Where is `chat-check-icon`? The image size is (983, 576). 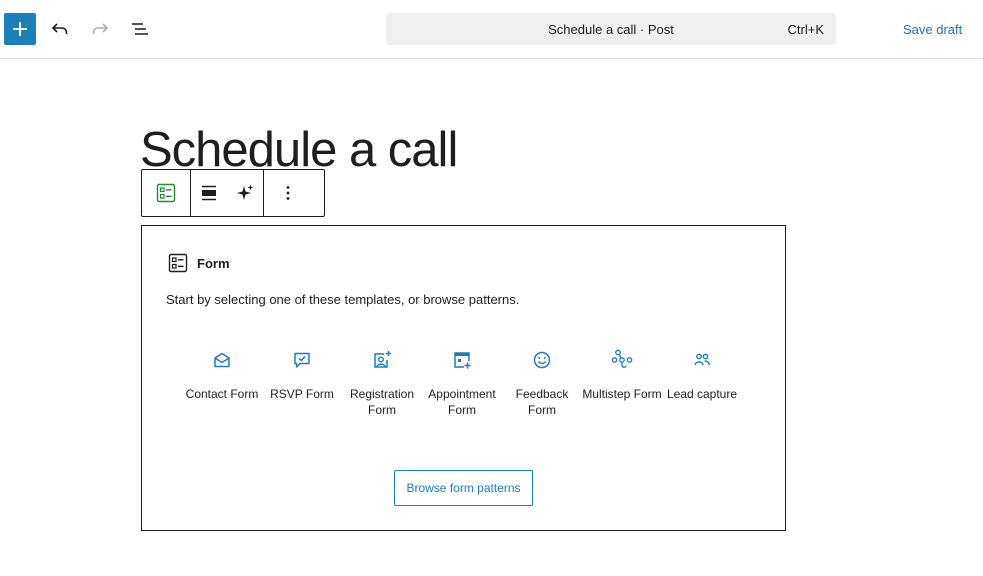 chat-check-icon is located at coordinates (302, 360).